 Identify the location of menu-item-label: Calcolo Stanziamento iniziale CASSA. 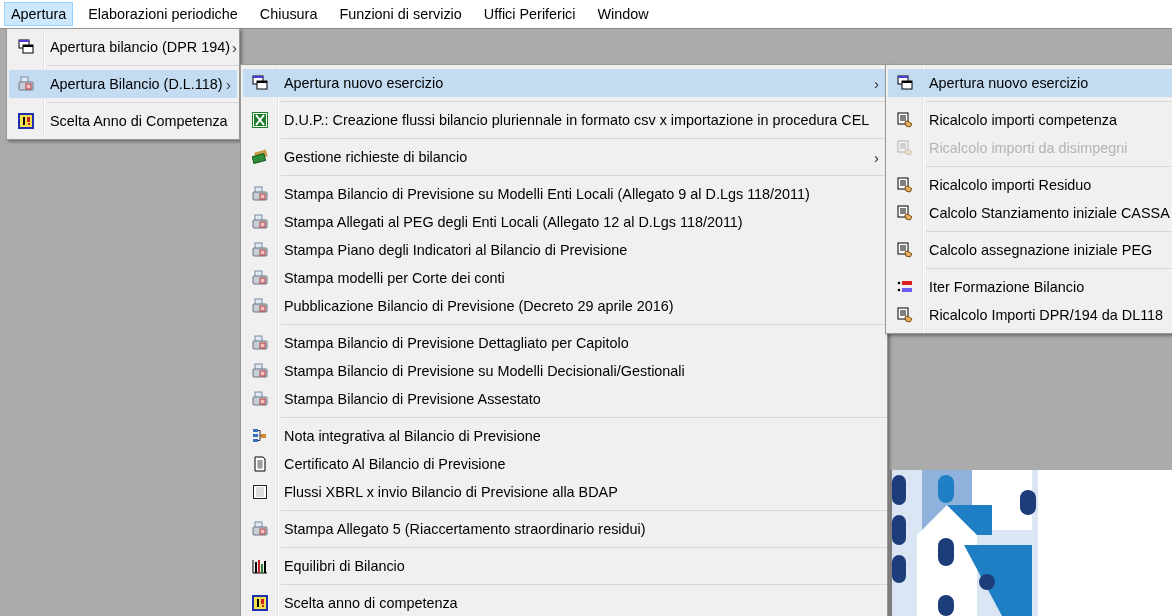
(1049, 213).